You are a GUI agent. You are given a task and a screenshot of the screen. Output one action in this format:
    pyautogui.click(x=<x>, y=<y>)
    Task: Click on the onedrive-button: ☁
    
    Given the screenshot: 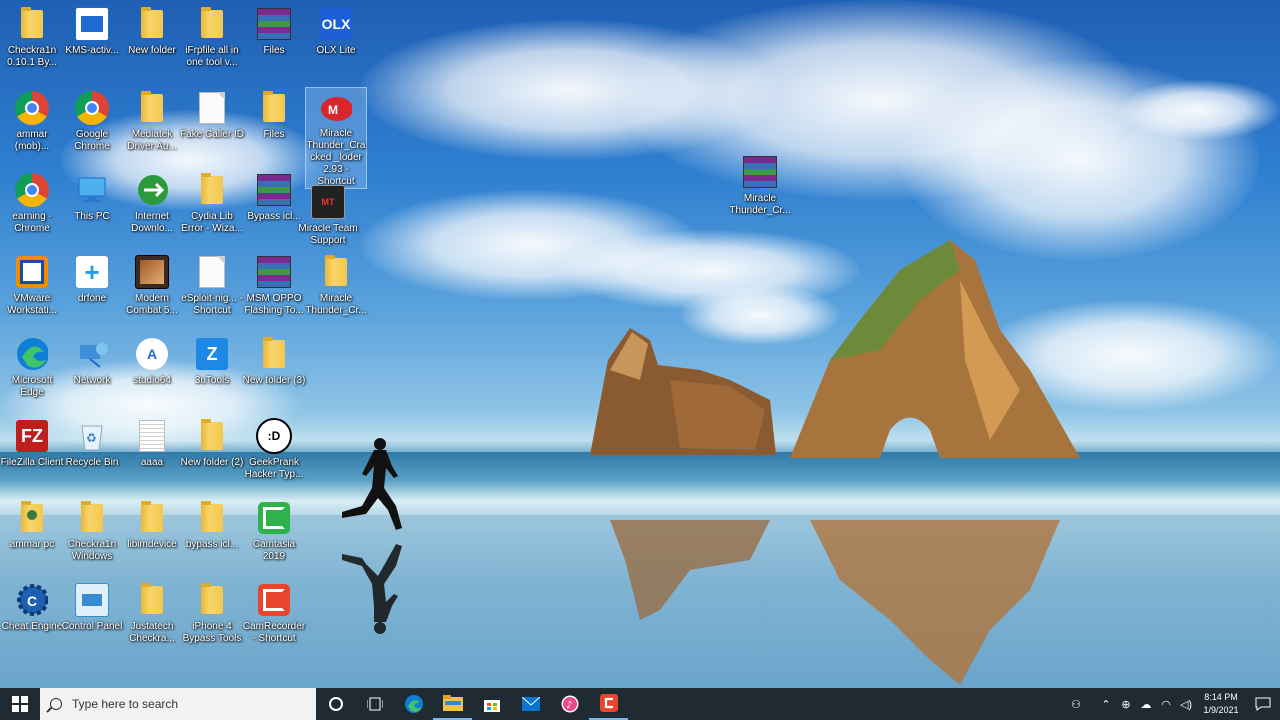 What is the action you would take?
    pyautogui.click(x=1146, y=704)
    